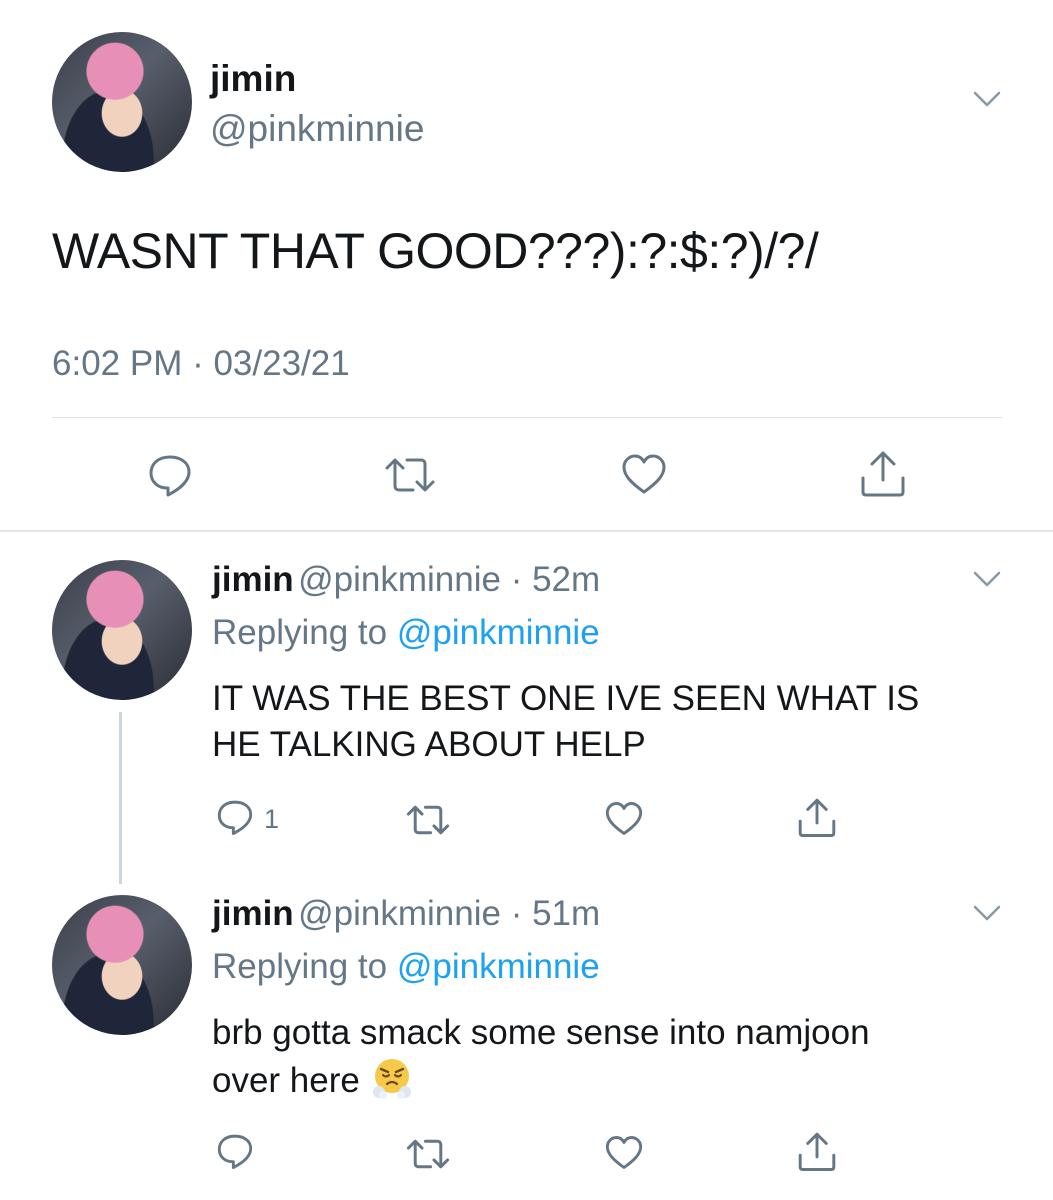  Describe the element at coordinates (317, 129) in the screenshot. I see `author-handle: @pinkminnie` at that location.